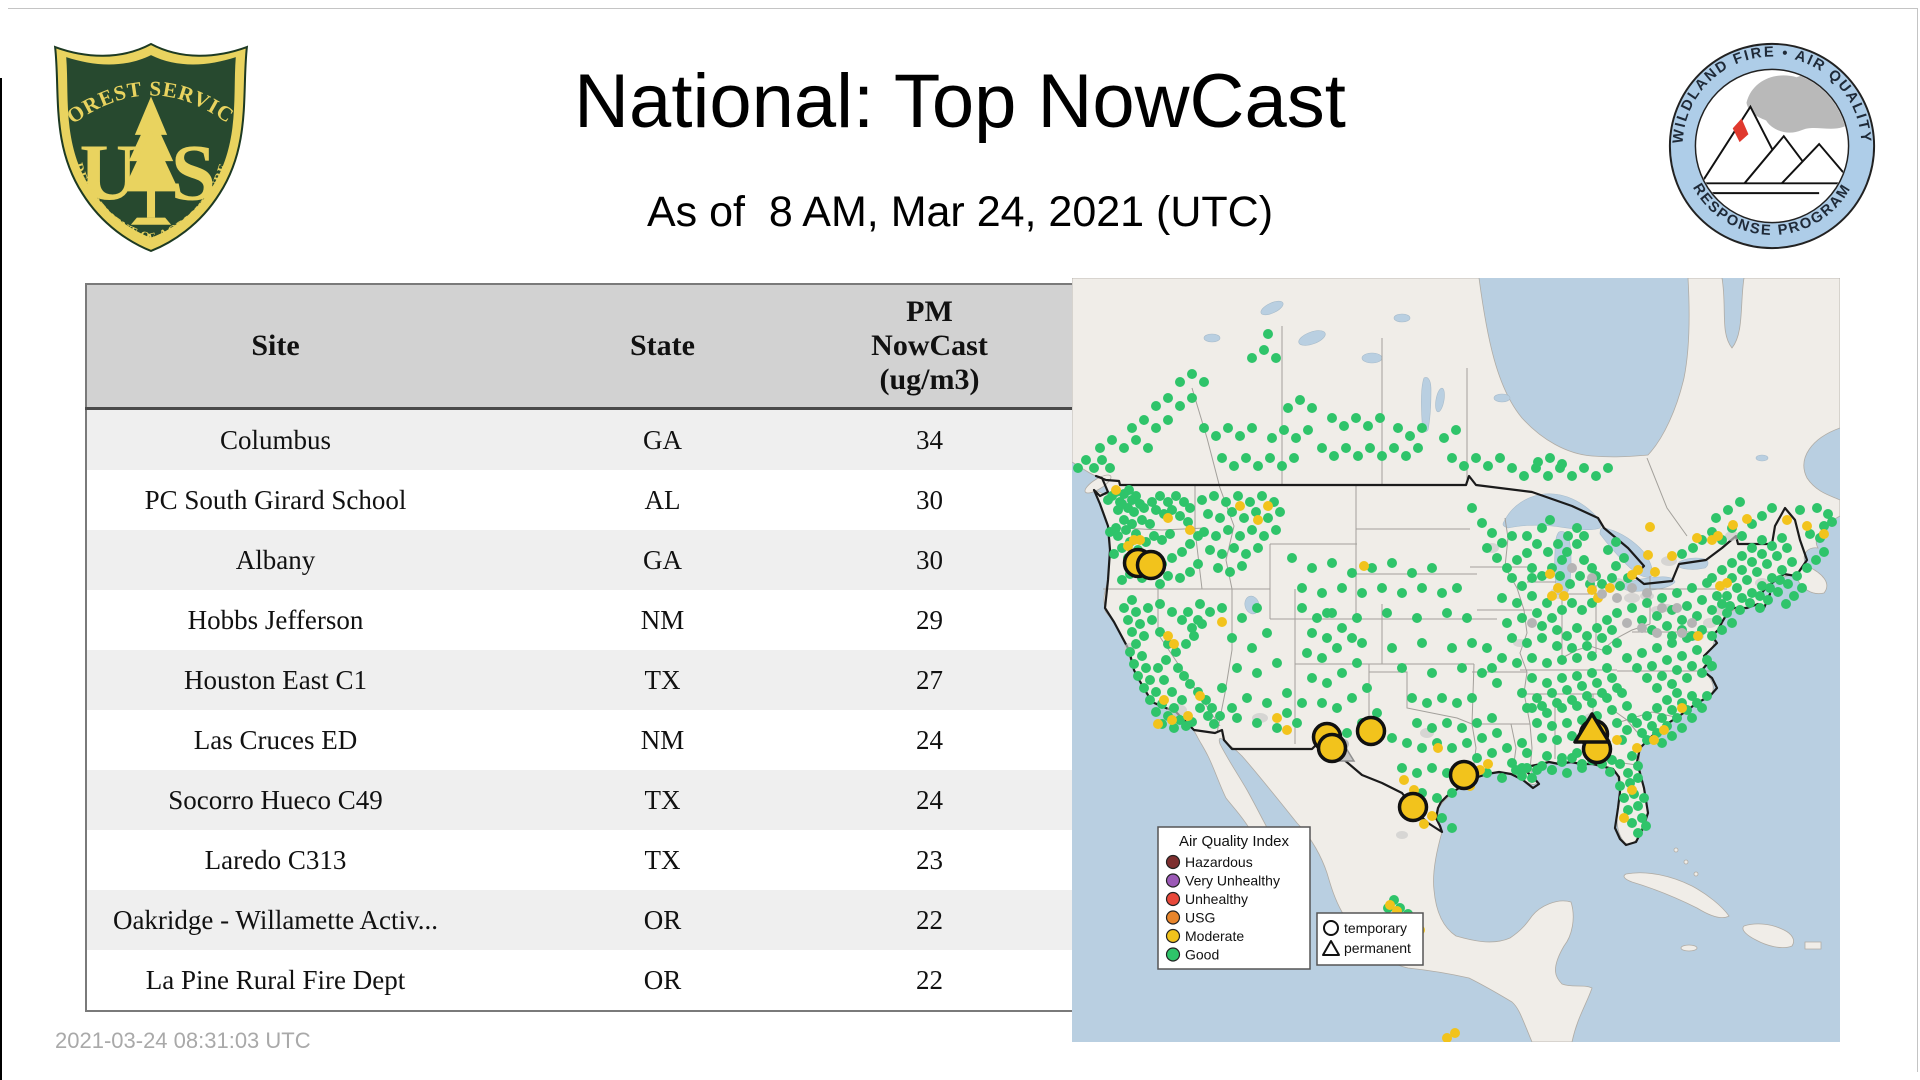 This screenshot has width=1920, height=1080. Describe the element at coordinates (929, 979) in the screenshot. I see `pm-nowcast-cell: 22` at that location.